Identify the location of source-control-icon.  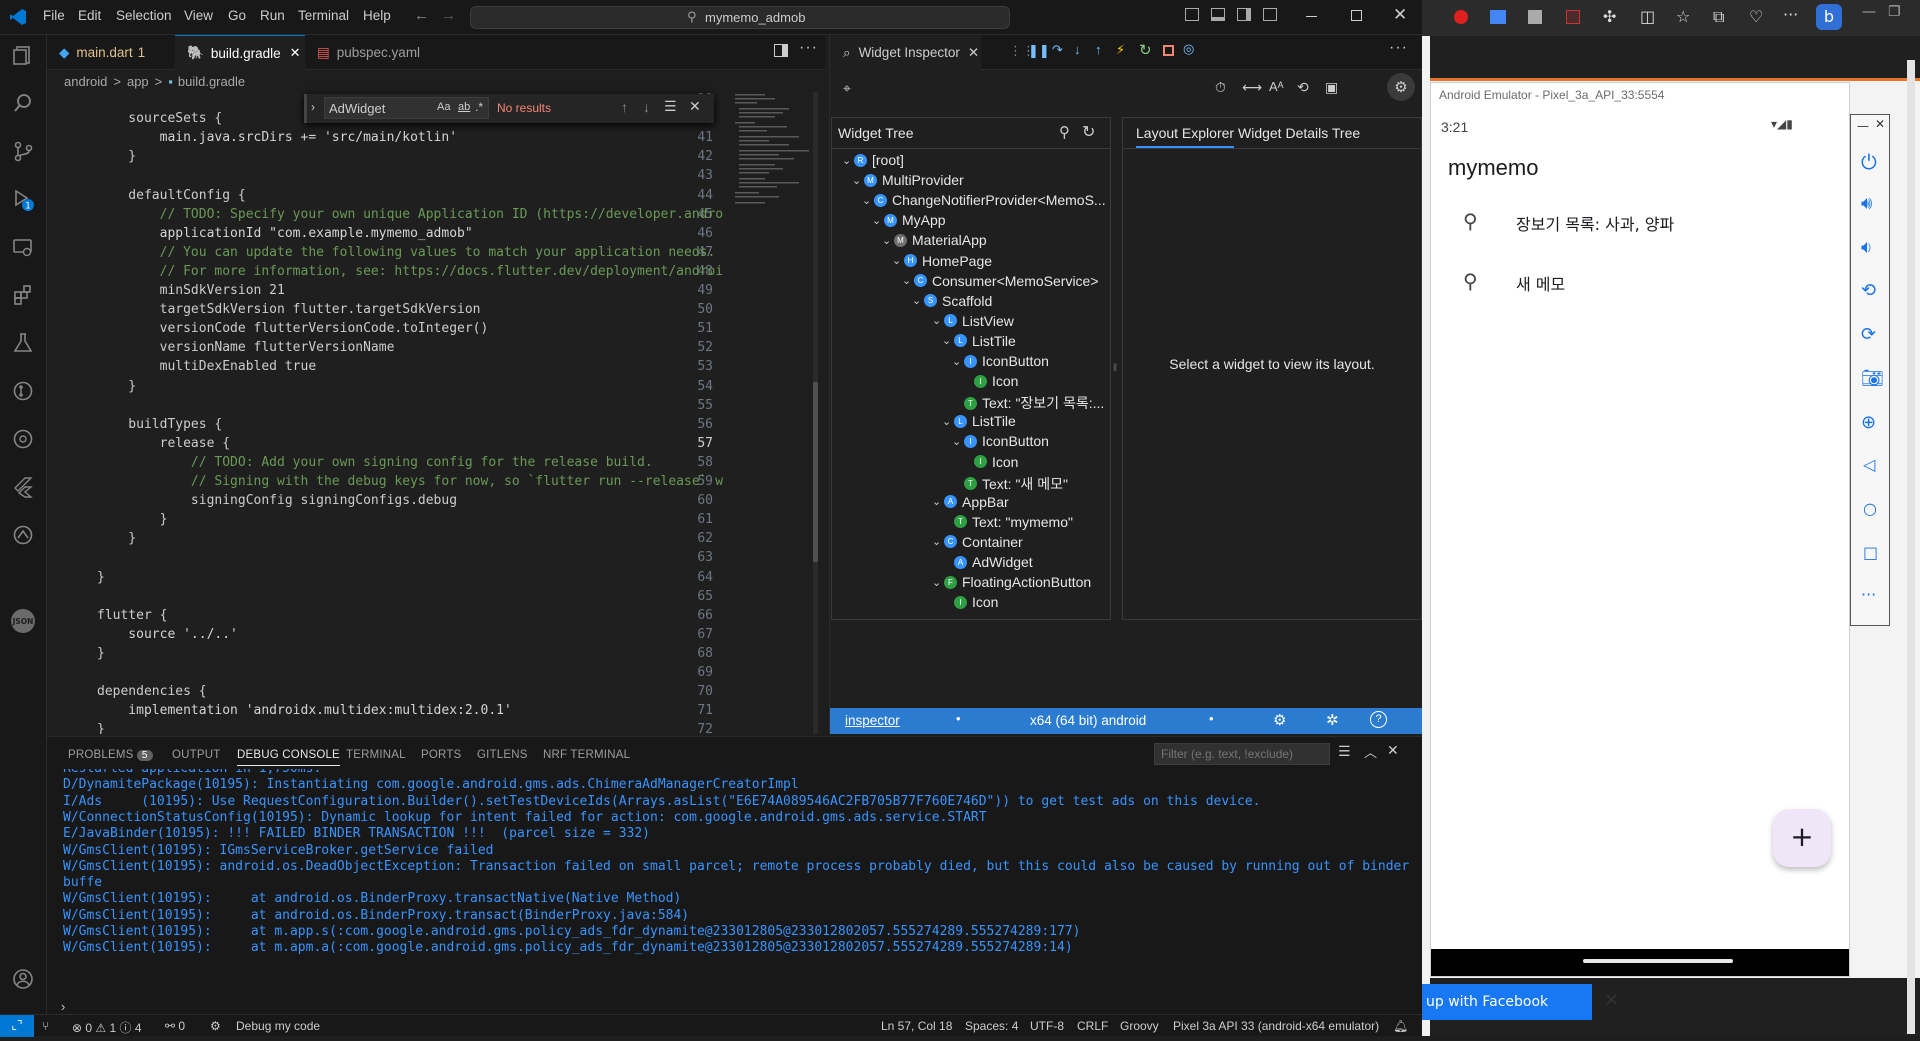
(23, 151).